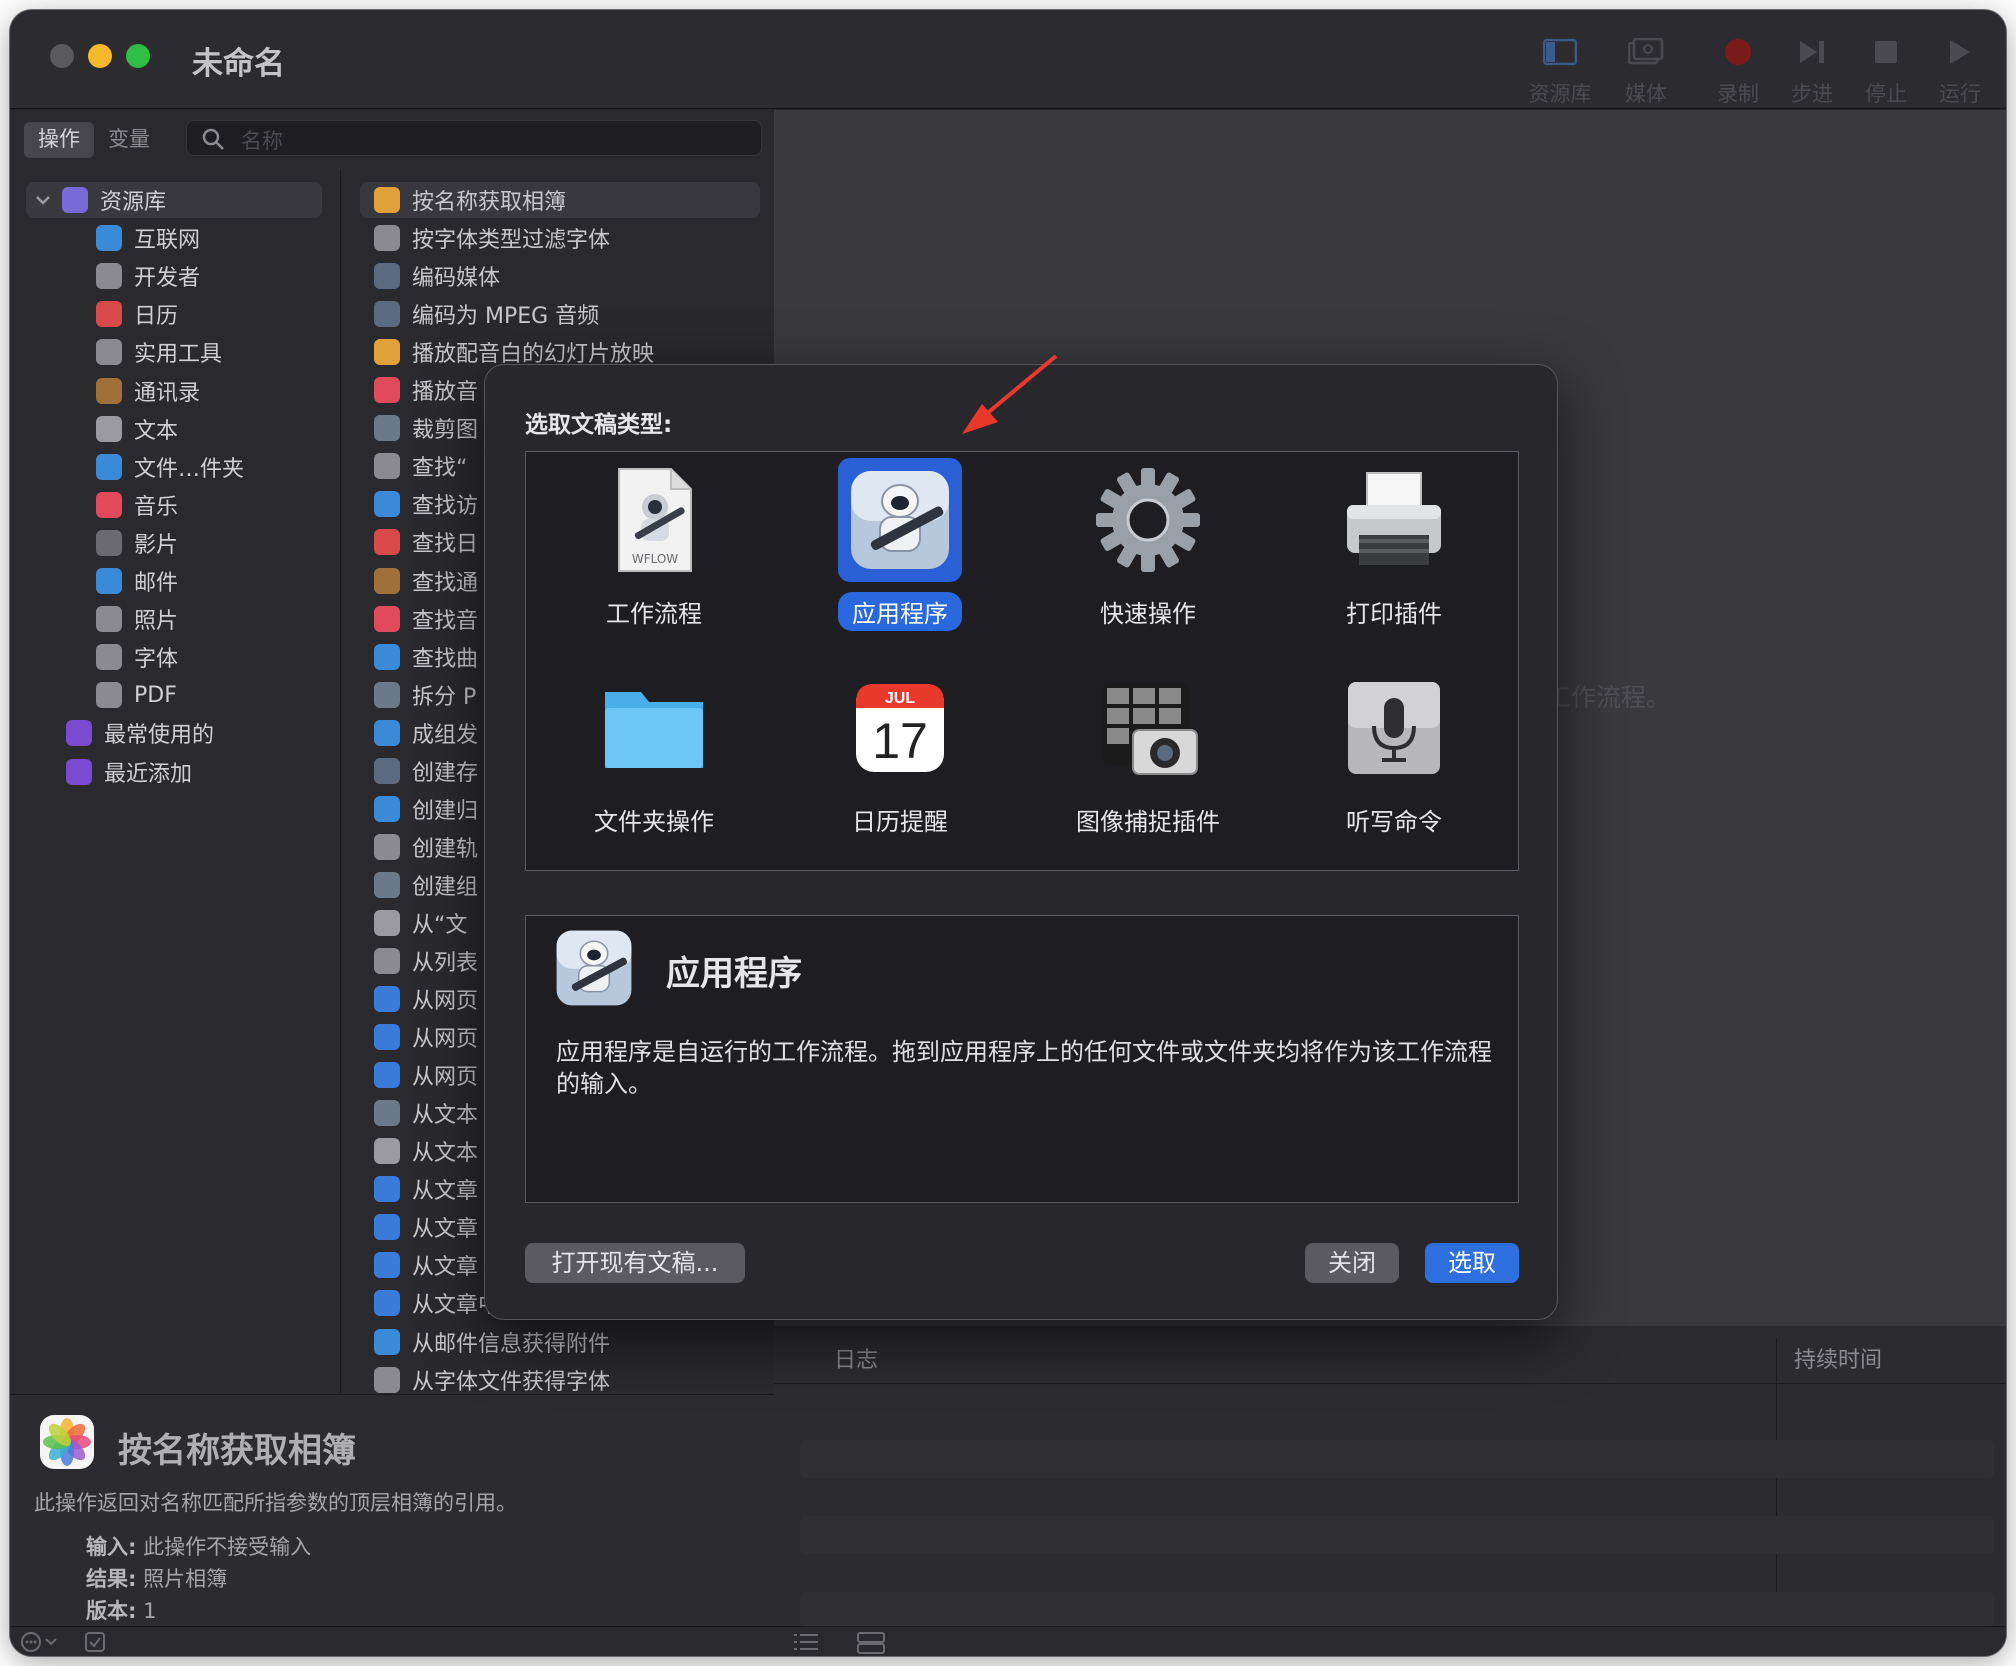 The height and width of the screenshot is (1666, 2016). Describe the element at coordinates (156, 545) in the screenshot. I see `sidebar-item-label: 影片` at that location.